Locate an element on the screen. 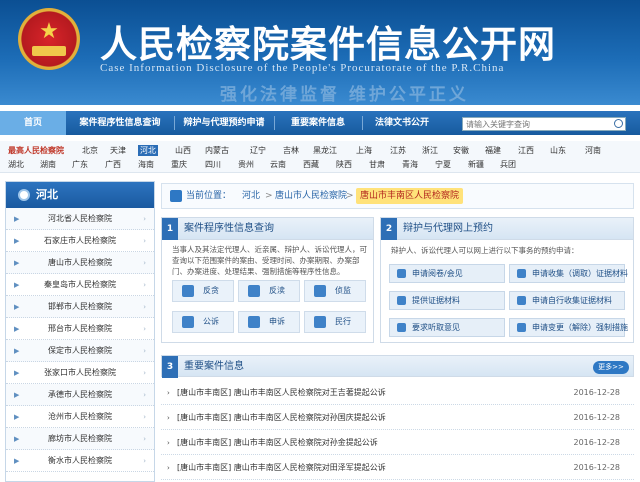 The image size is (640, 482). region-link: 黑龙江 is located at coordinates (325, 150).